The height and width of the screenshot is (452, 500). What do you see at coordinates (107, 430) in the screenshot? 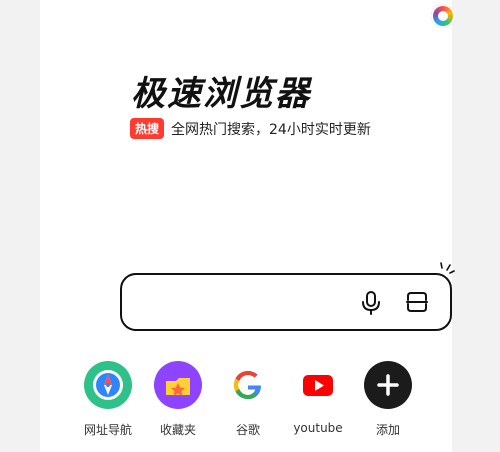
I see `shortcut-label: 网址导航` at bounding box center [107, 430].